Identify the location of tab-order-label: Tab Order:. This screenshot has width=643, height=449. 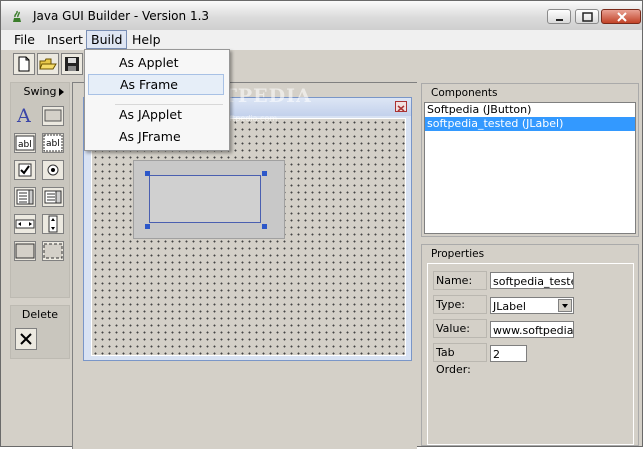
(460, 359).